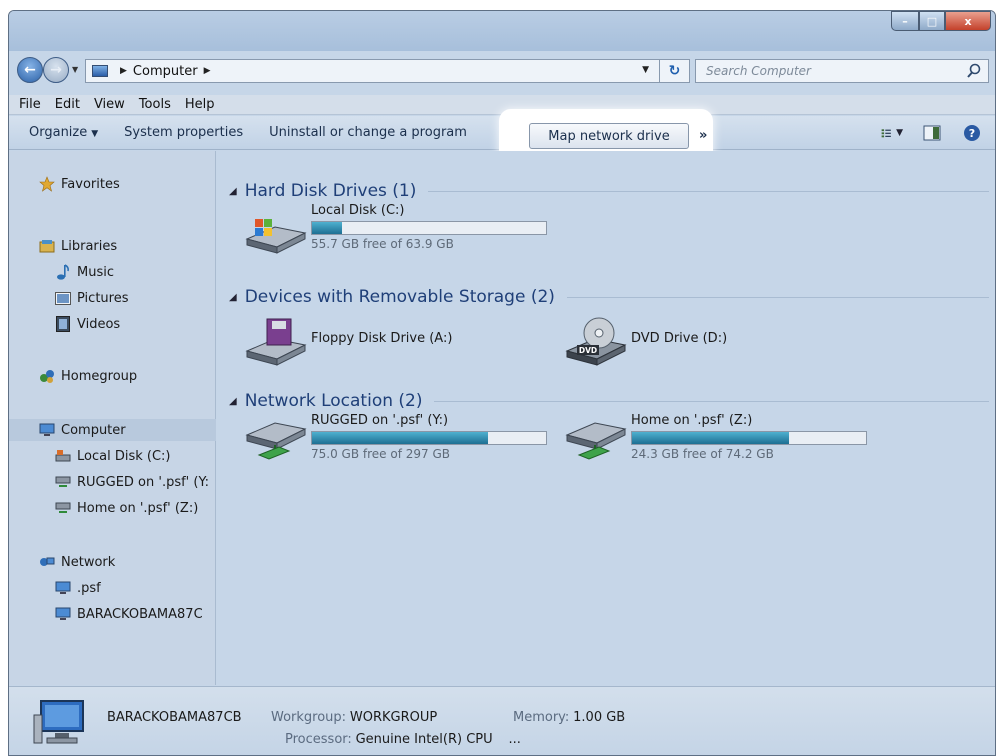  I want to click on sidebar-item-network: Network, so click(112, 562).